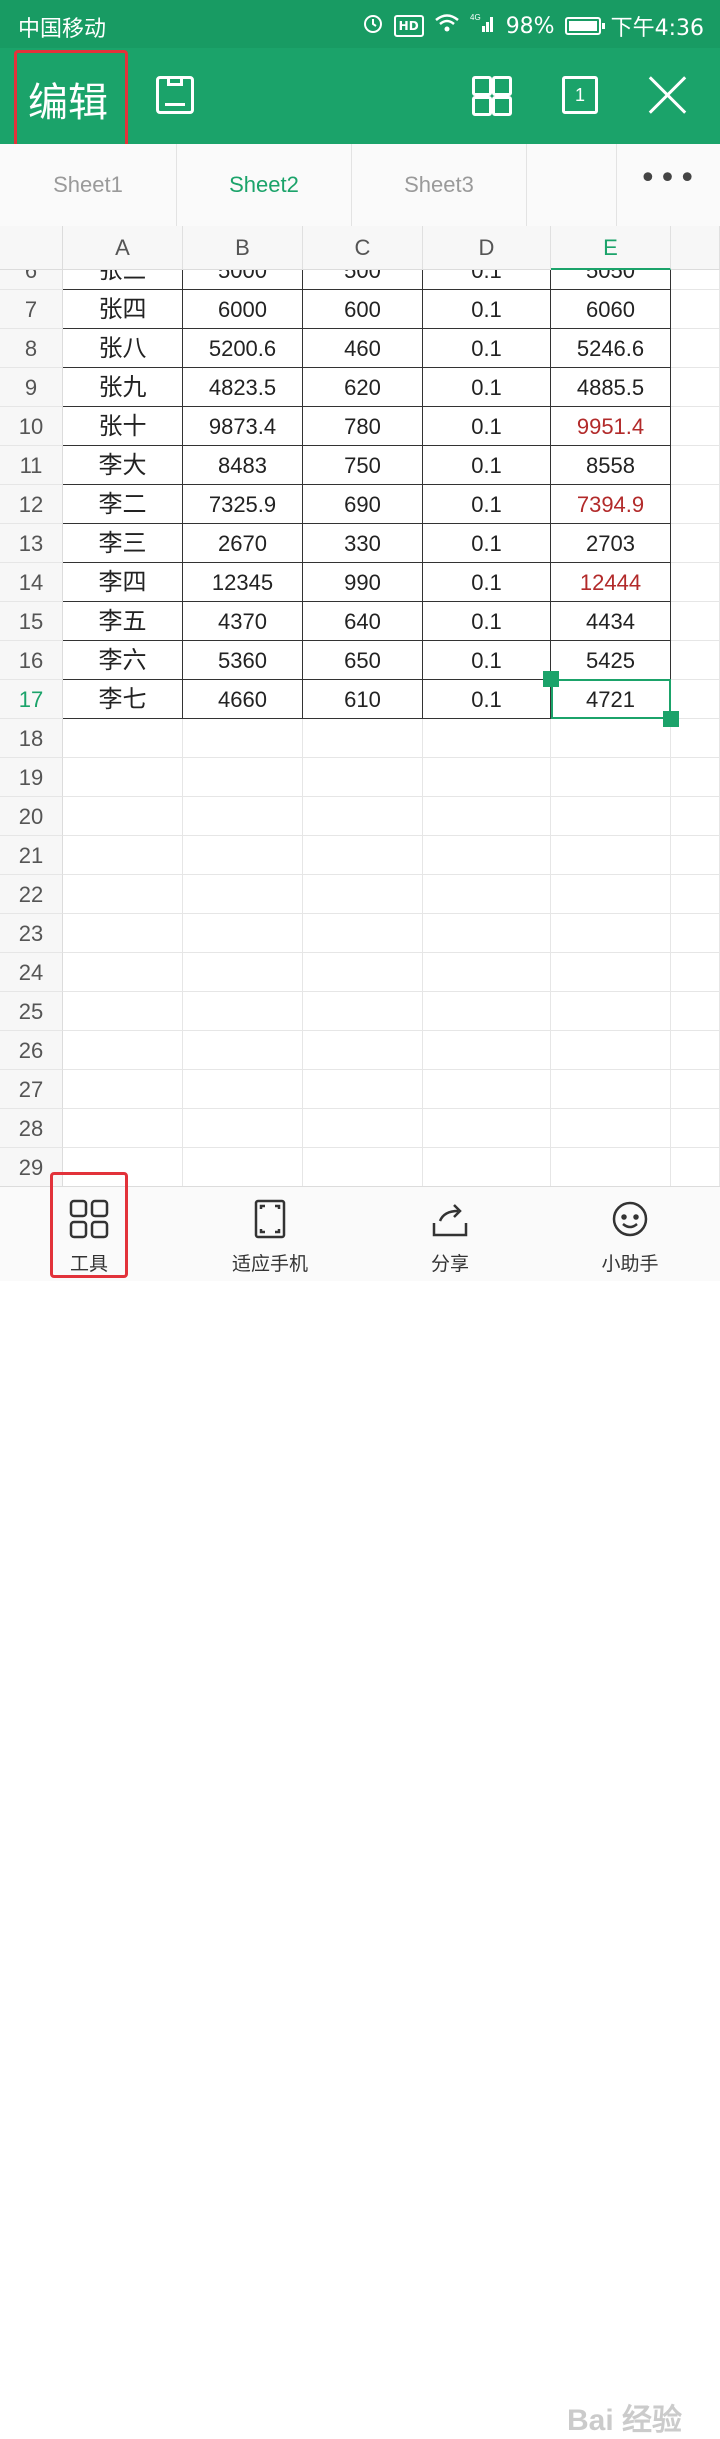  Describe the element at coordinates (363, 387) in the screenshot. I see `grid-cell: 620` at that location.